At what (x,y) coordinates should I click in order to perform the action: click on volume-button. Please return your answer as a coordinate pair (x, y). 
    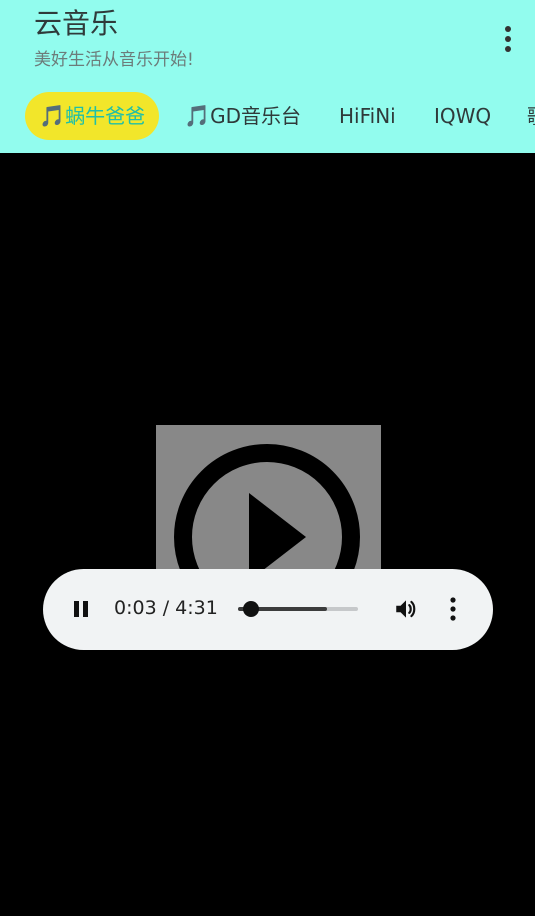
    Looking at the image, I should click on (406, 609).